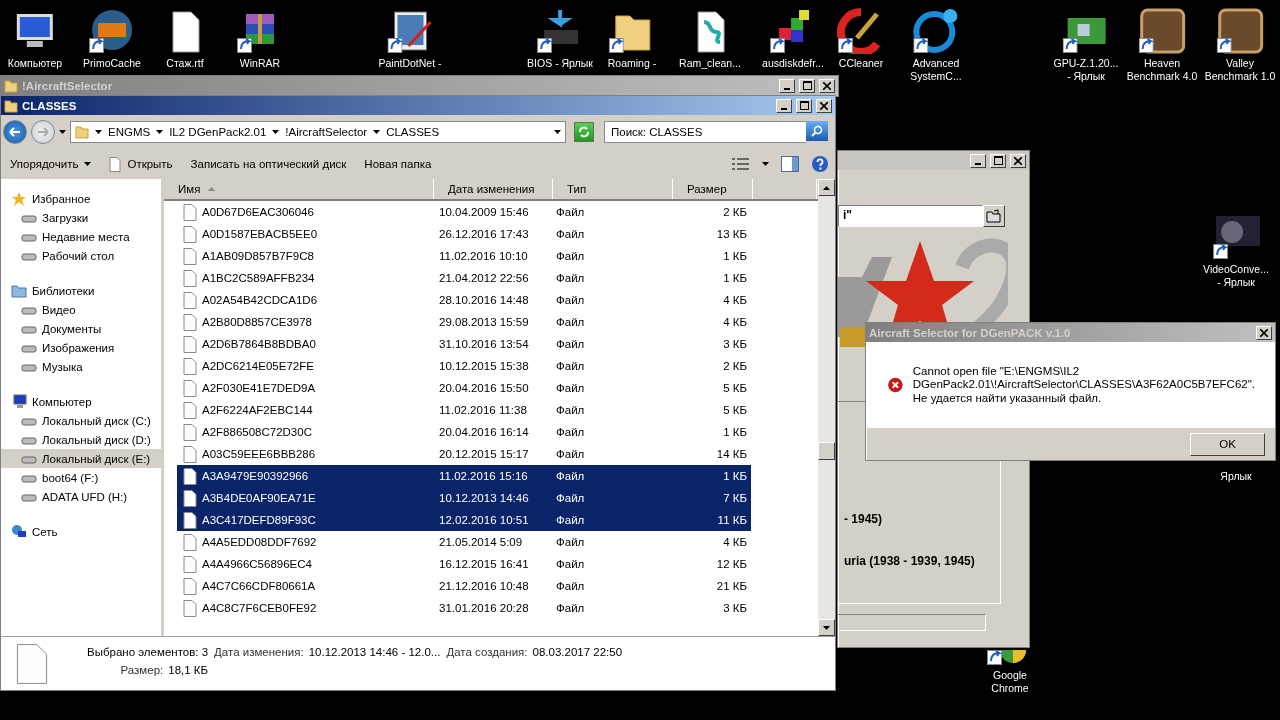 This screenshot has height=720, width=1280. Describe the element at coordinates (464, 212) in the screenshot. I see `file-row: A0D67D6EAC306046 10.04.2009 15:46 Файл 2 КБ` at that location.